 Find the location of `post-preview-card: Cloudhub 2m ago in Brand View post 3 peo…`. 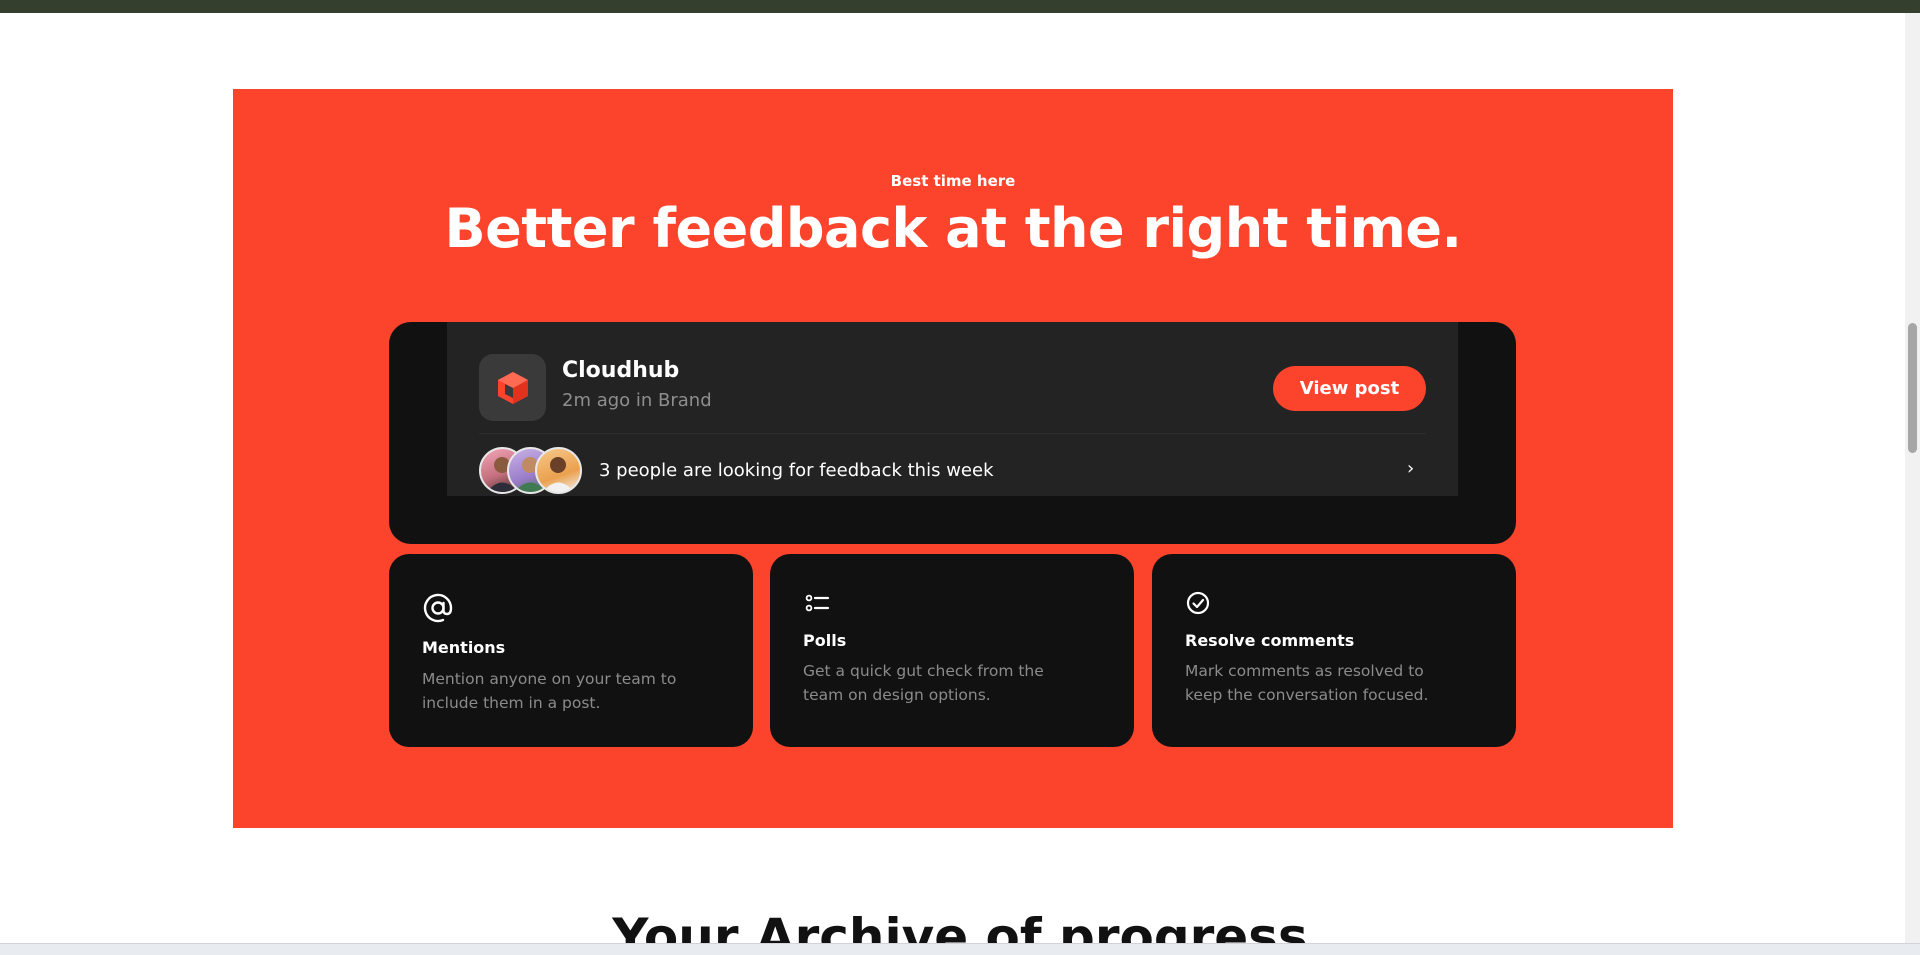

post-preview-card: Cloudhub 2m ago in Brand View post 3 peo… is located at coordinates (952, 433).